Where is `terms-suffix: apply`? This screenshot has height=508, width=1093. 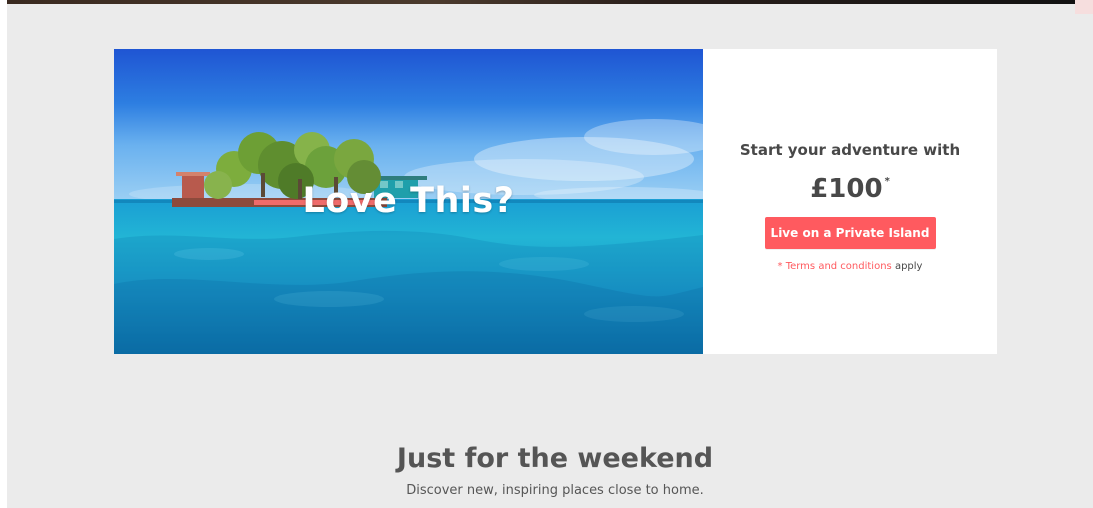 terms-suffix: apply is located at coordinates (908, 266).